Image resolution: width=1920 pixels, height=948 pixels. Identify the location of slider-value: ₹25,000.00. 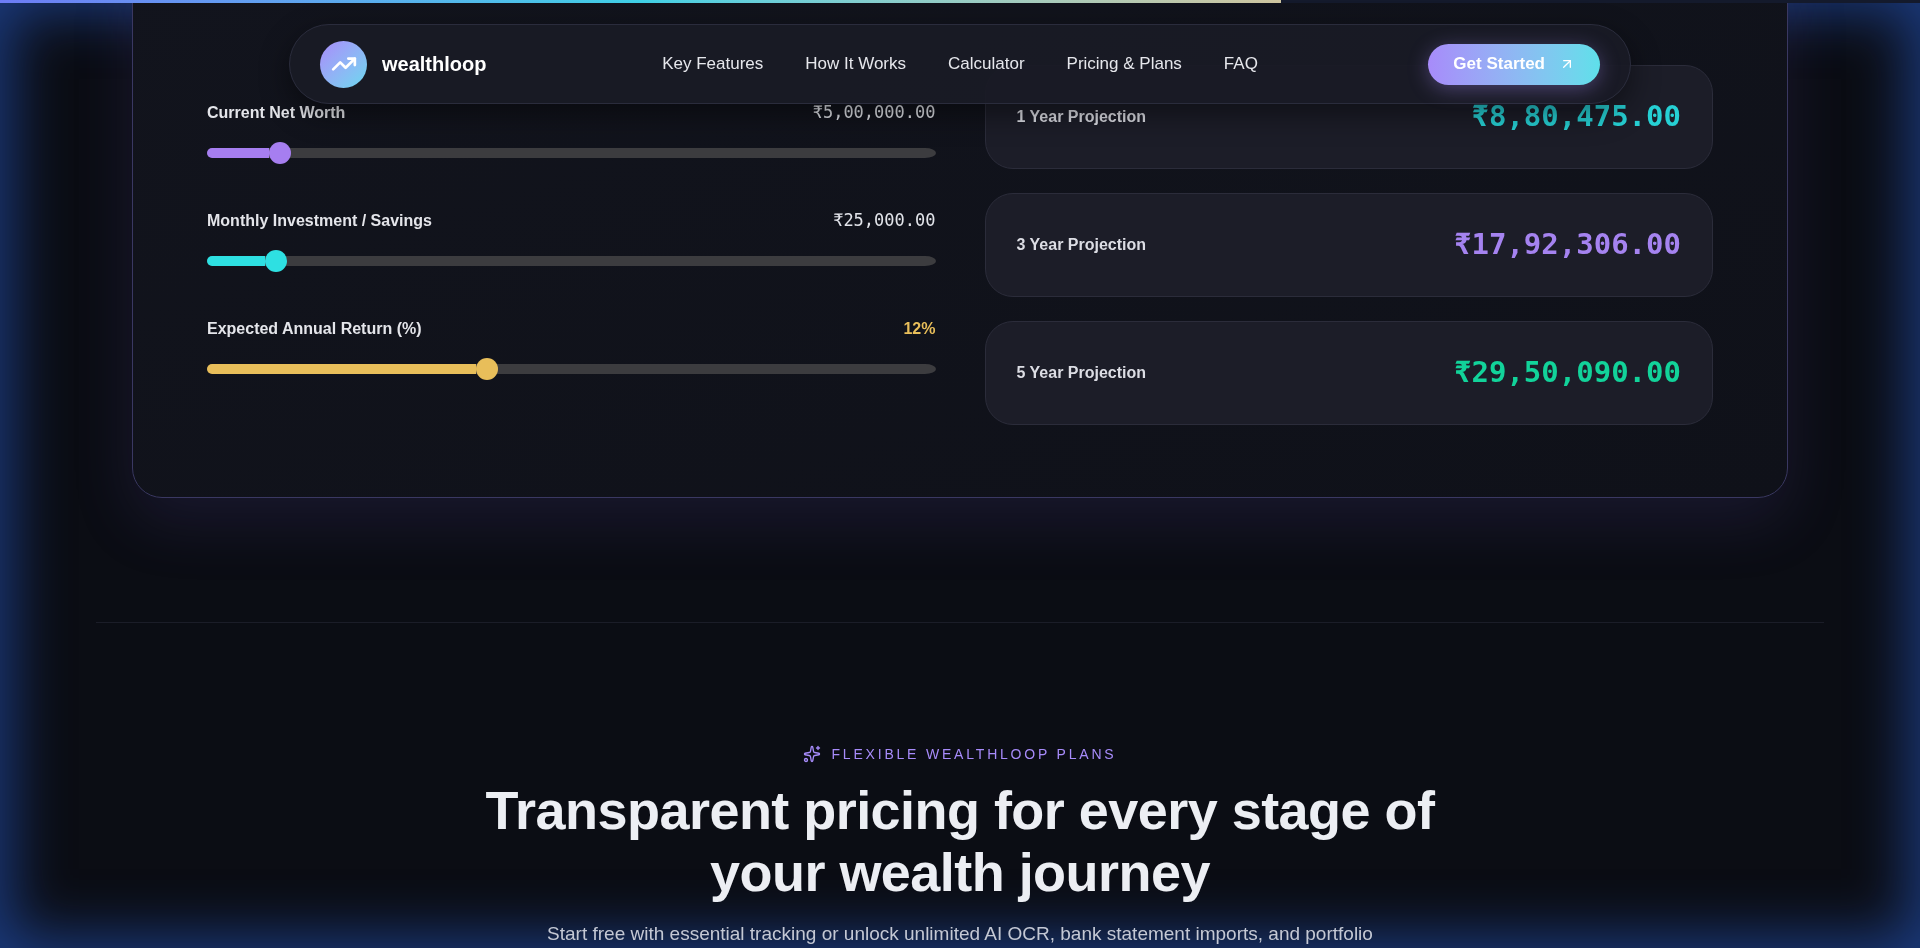
(884, 221).